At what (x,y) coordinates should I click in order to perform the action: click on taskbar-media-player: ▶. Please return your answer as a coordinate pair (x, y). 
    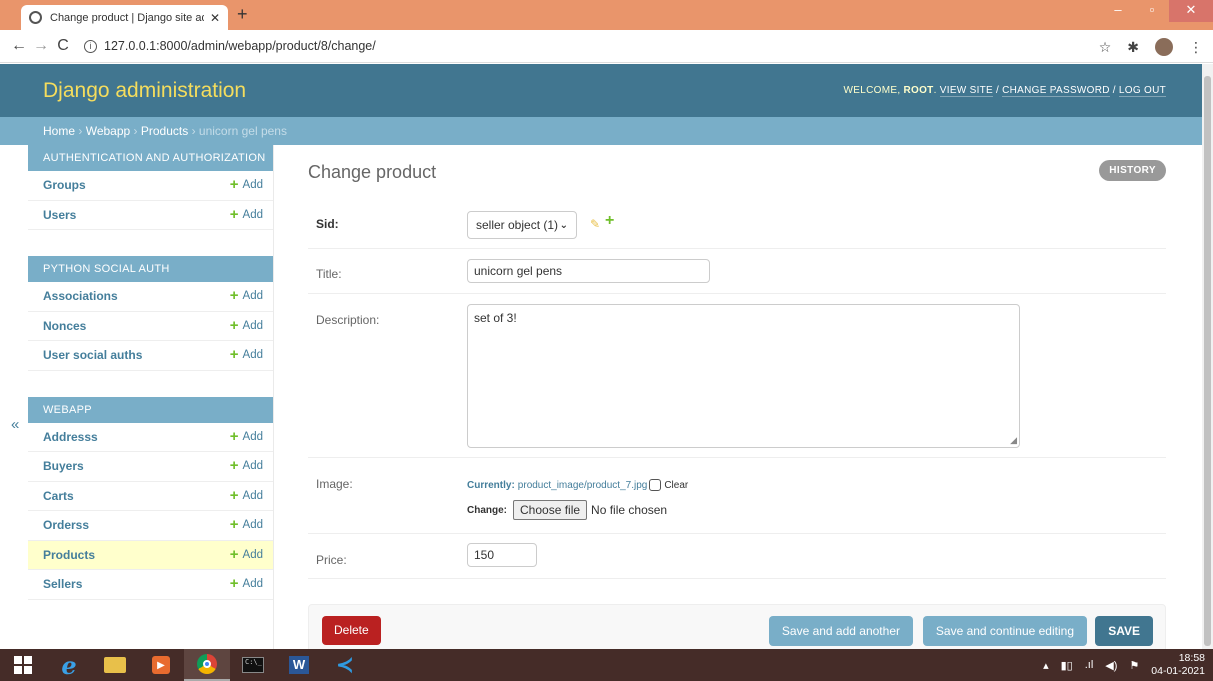
    Looking at the image, I should click on (161, 665).